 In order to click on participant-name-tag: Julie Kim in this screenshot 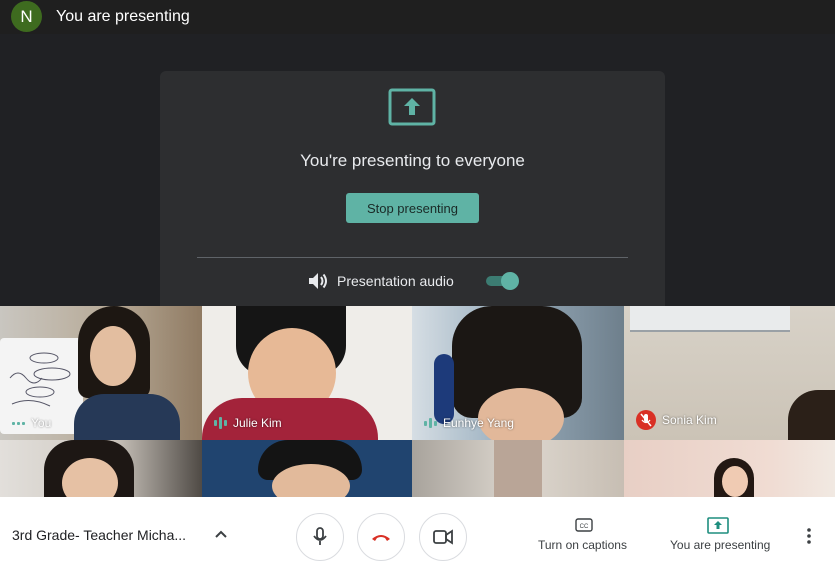, I will do `click(248, 423)`.